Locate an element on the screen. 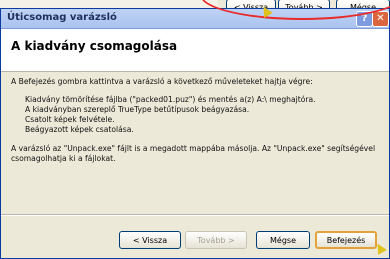 This screenshot has width=390, height=259. action-item-linked-images: Csatolt képek felvétele. is located at coordinates (70, 119).